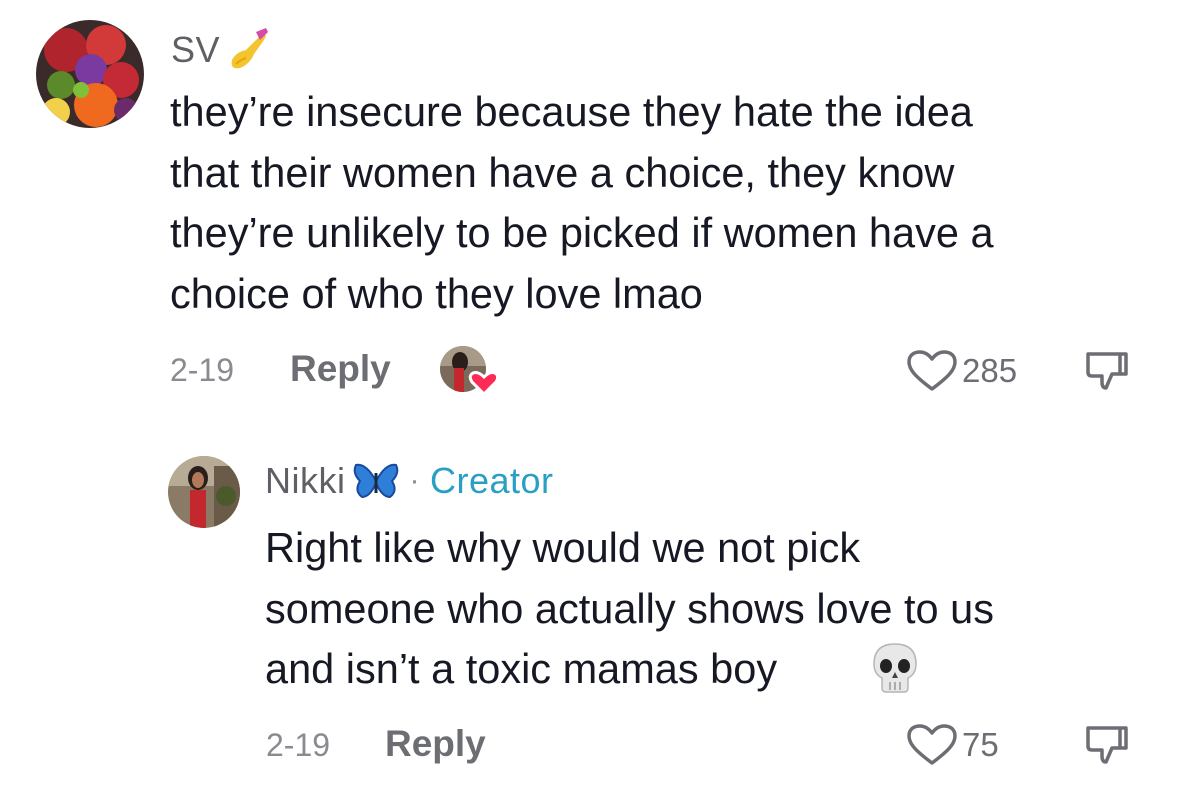 The image size is (1179, 792). Describe the element at coordinates (196, 49) in the screenshot. I see `username-text: SV` at that location.